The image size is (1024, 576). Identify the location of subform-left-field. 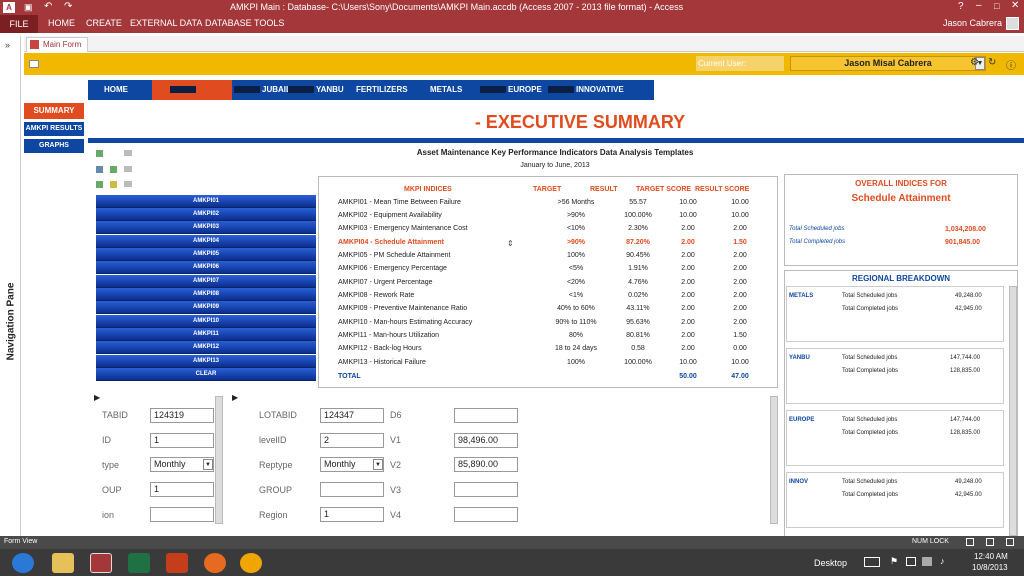
(182, 514).